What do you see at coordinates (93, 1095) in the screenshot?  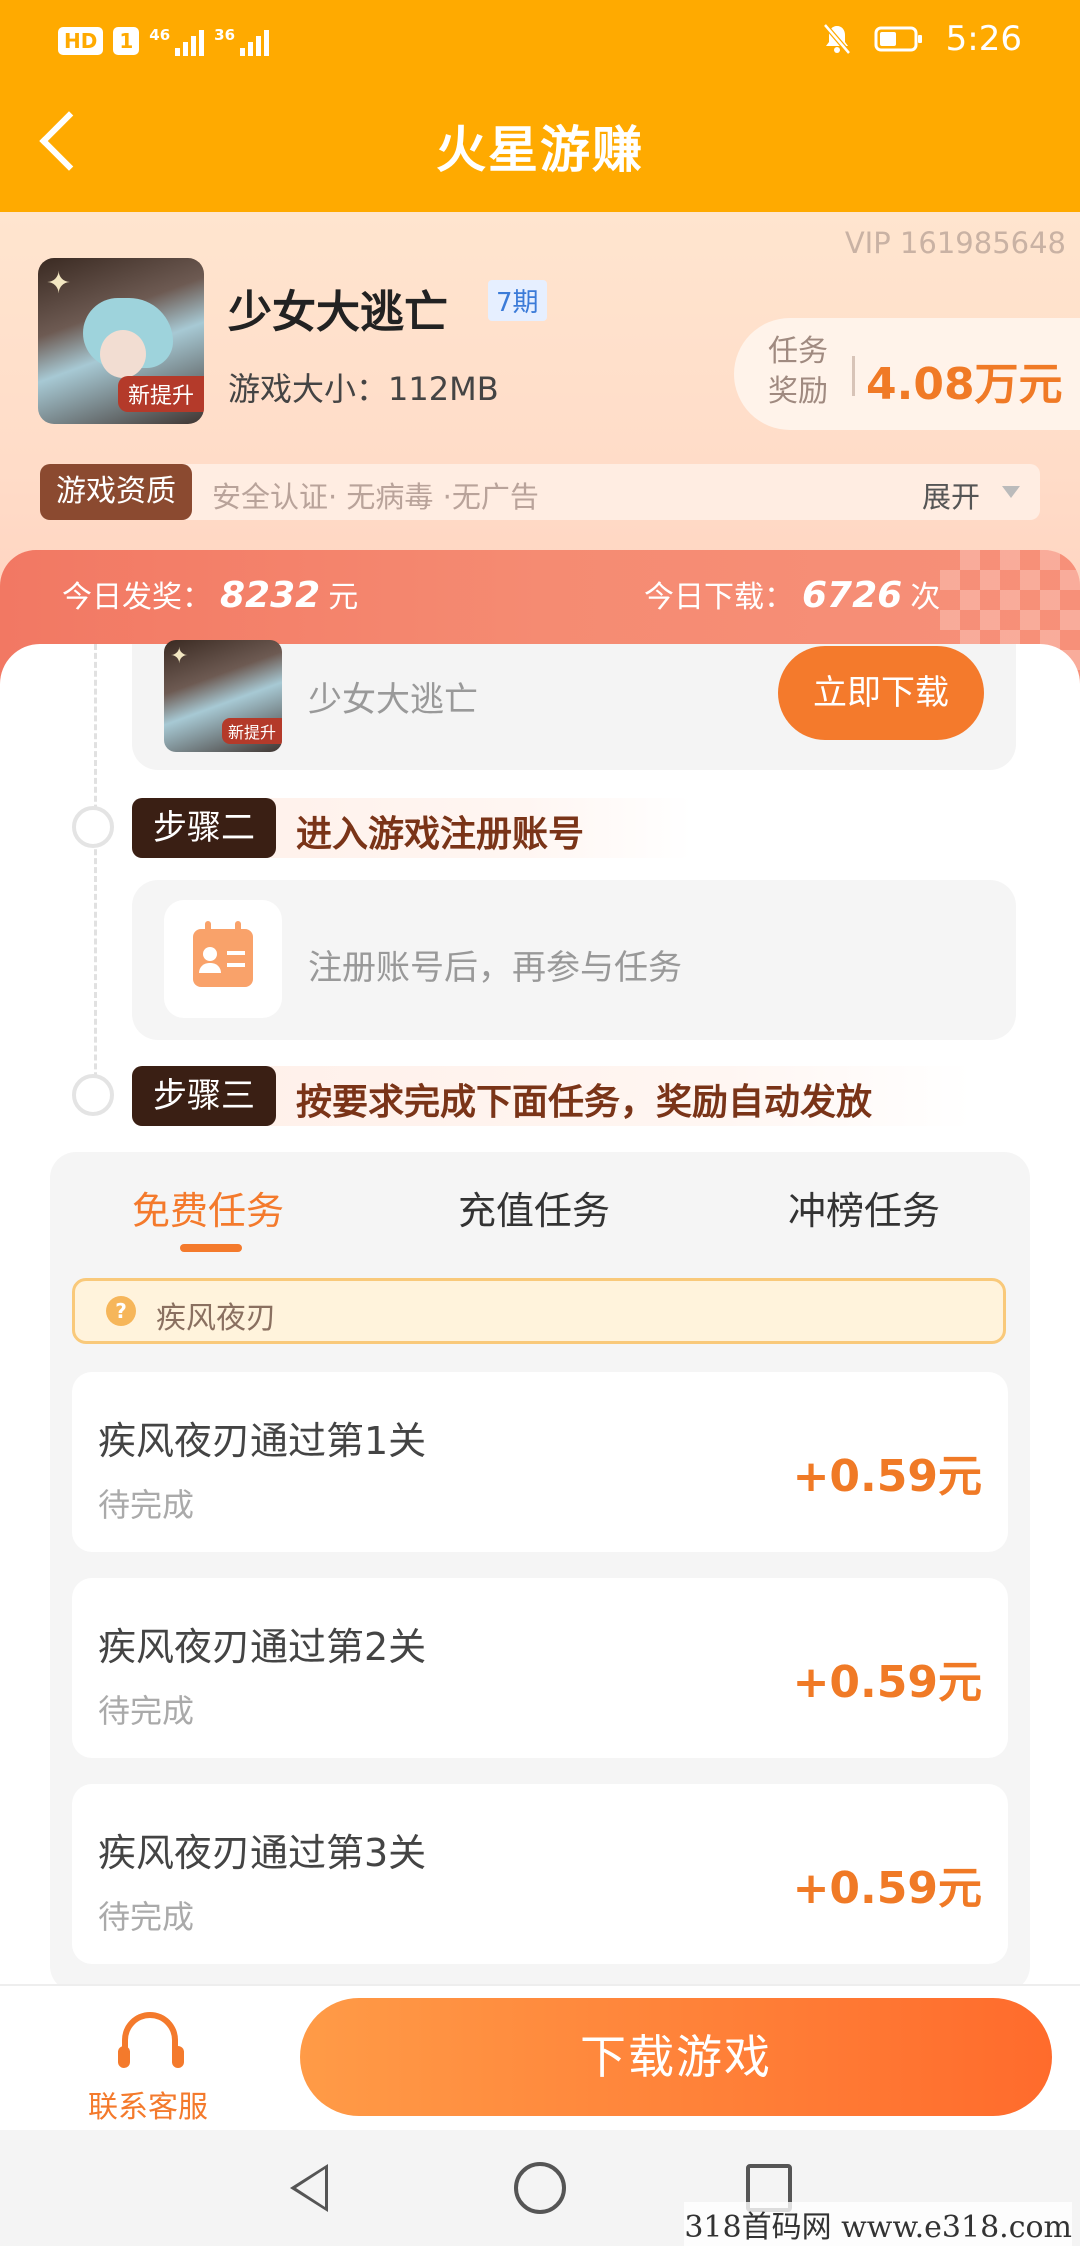 I see `step3-circle` at bounding box center [93, 1095].